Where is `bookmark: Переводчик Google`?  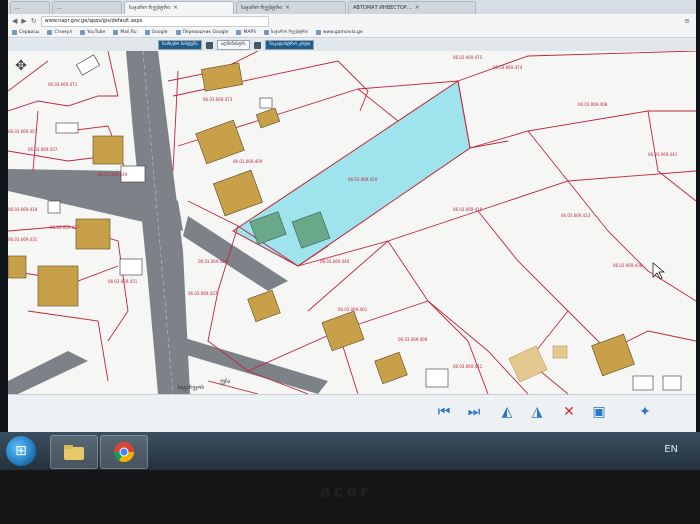 bookmark: Переводчик Google is located at coordinates (201, 32).